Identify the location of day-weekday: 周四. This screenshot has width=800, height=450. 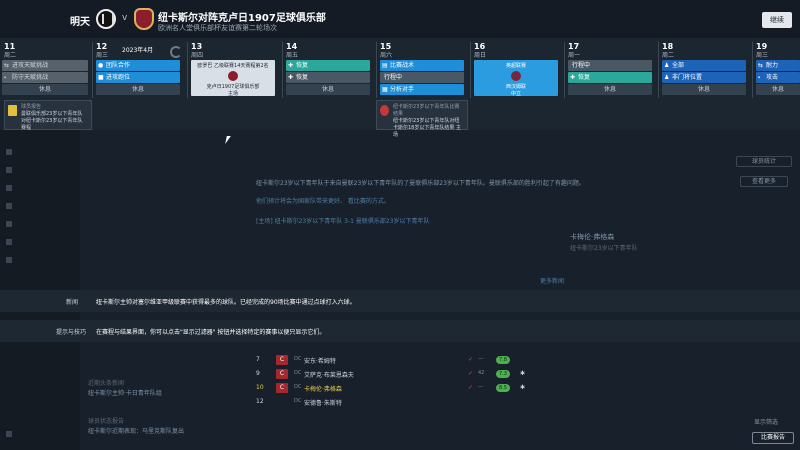
(197, 55).